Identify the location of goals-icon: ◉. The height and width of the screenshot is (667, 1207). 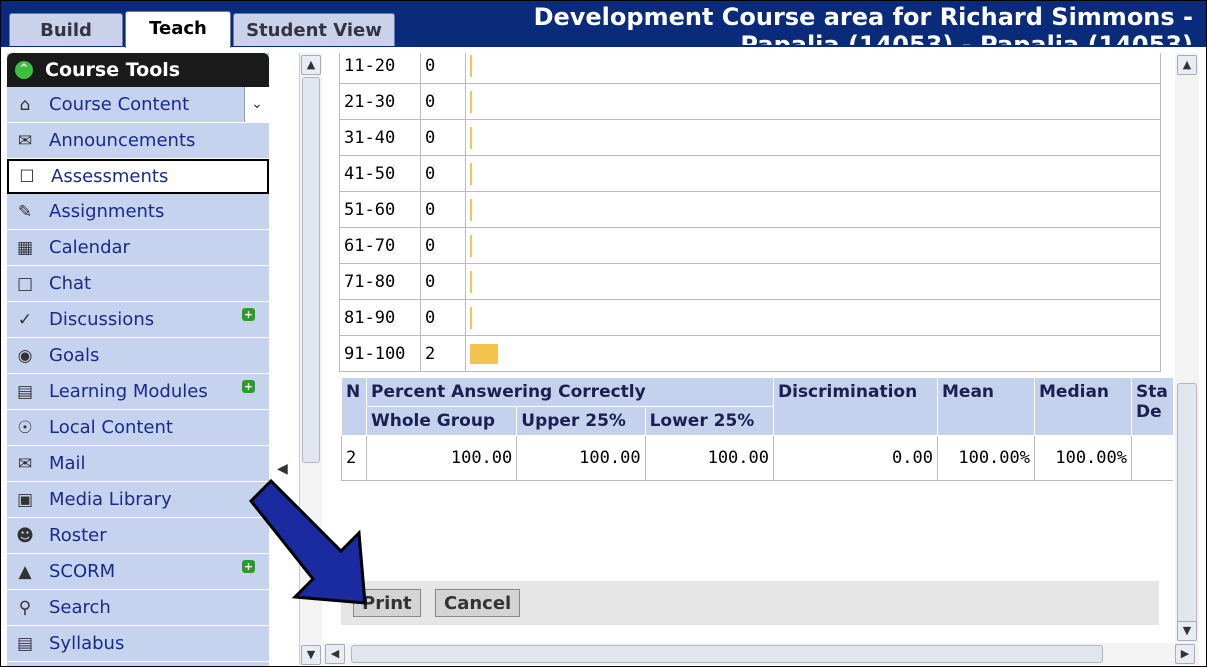
(25, 355).